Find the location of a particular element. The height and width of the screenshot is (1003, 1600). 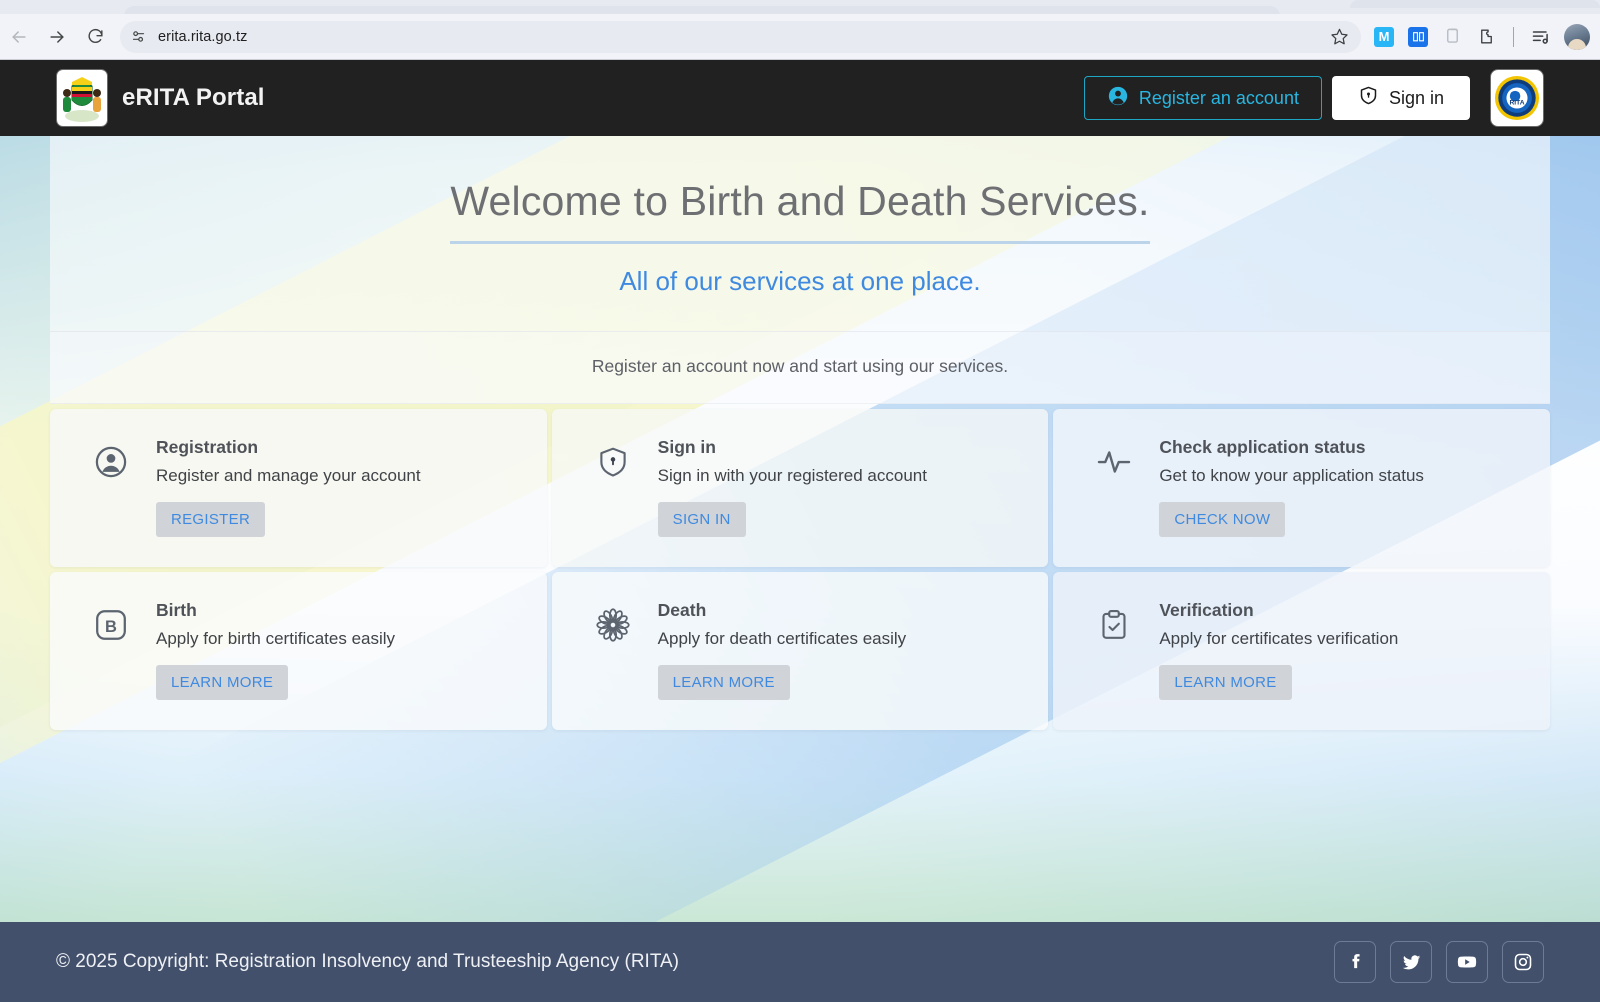

browser-tab-strip is located at coordinates (800, 9).